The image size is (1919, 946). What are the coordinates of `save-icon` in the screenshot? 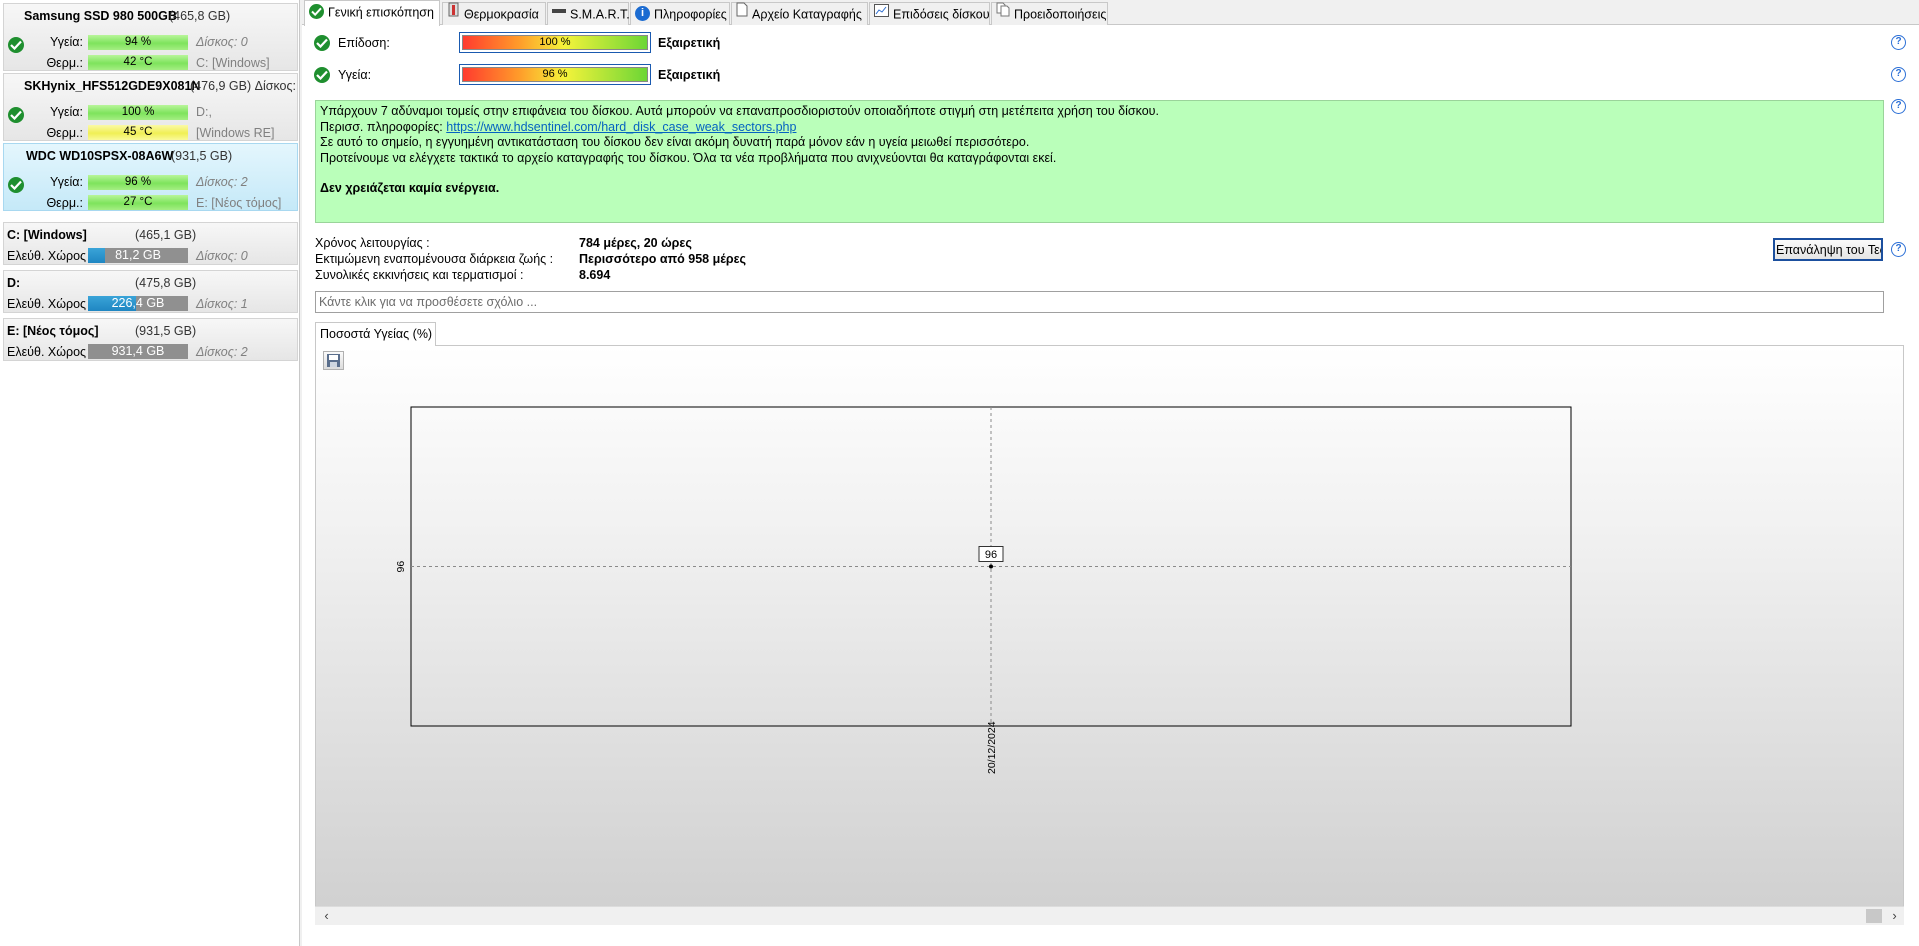 It's located at (333, 360).